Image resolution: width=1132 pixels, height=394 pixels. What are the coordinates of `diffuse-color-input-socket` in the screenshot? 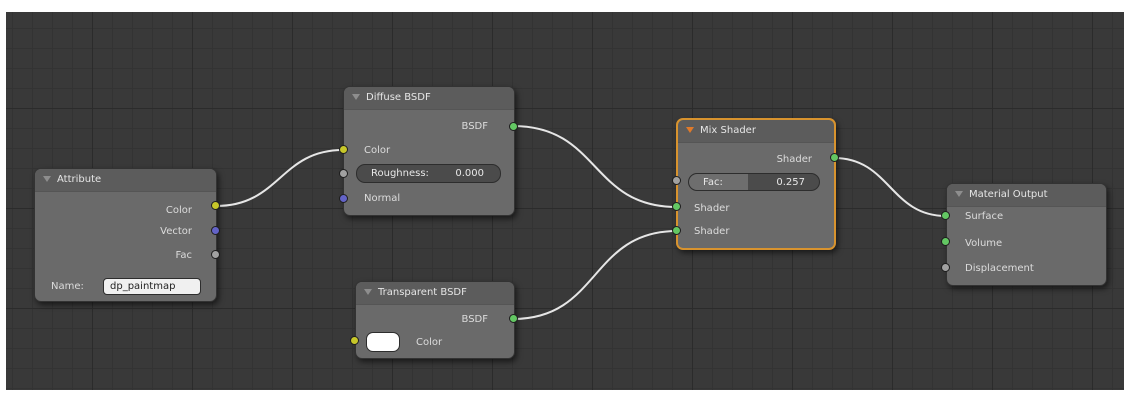 It's located at (343, 149).